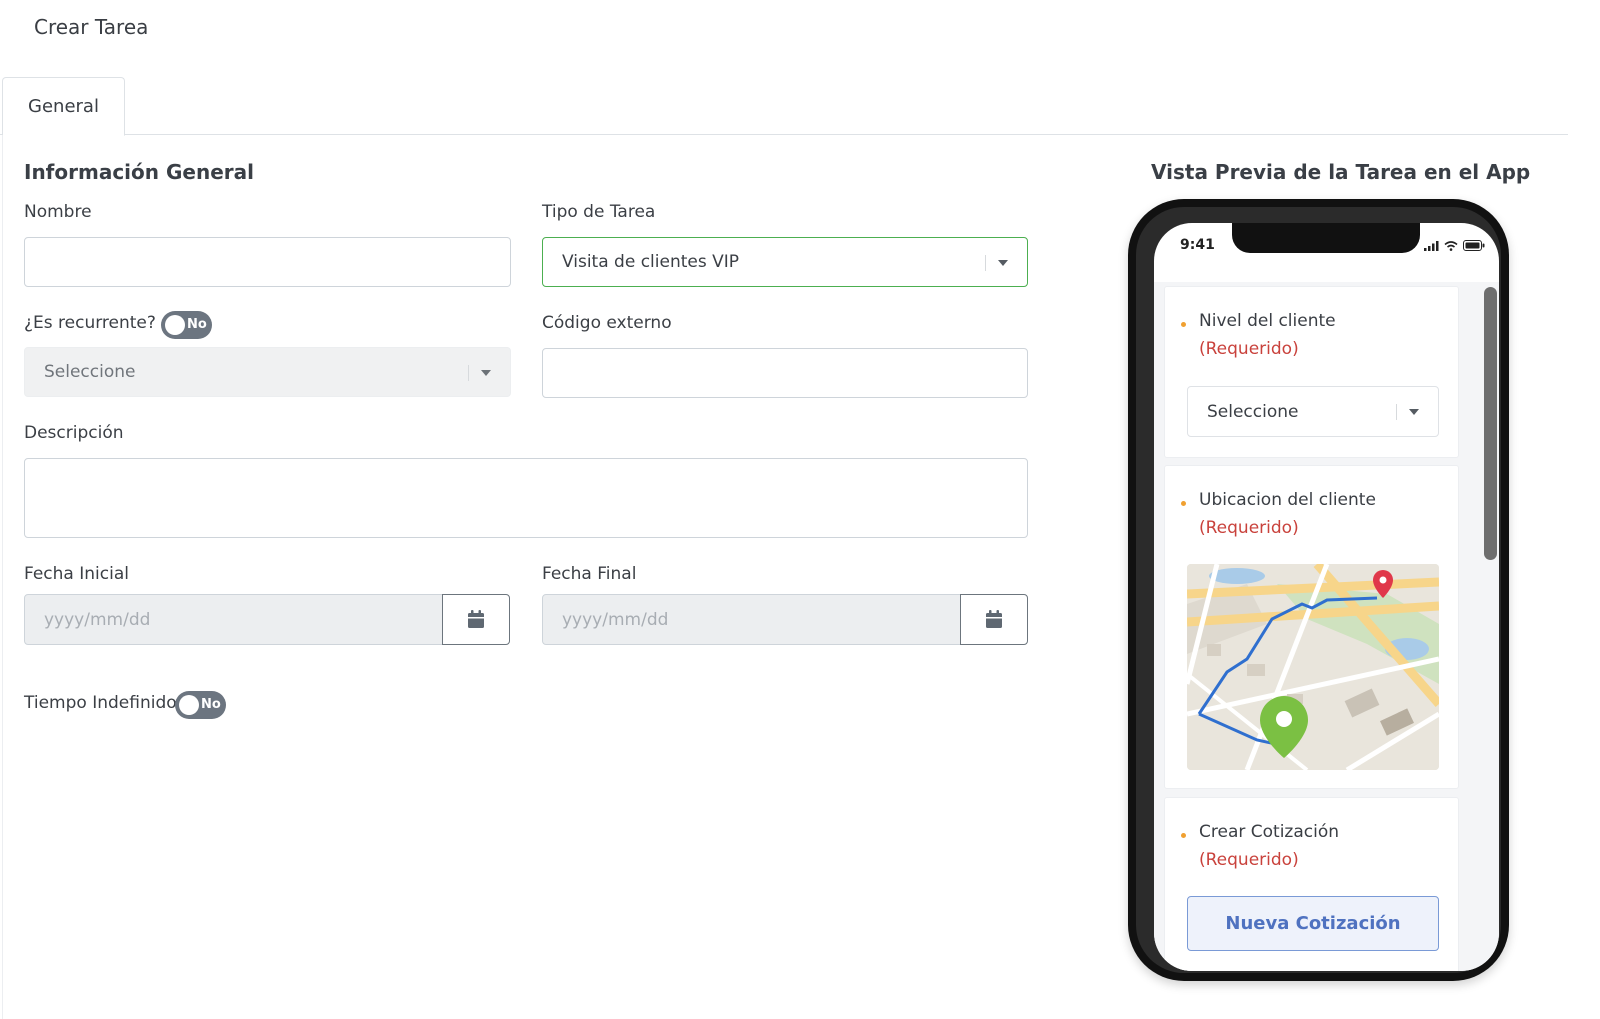 The width and height of the screenshot is (1600, 1019). I want to click on descripcion-input, so click(526, 498).